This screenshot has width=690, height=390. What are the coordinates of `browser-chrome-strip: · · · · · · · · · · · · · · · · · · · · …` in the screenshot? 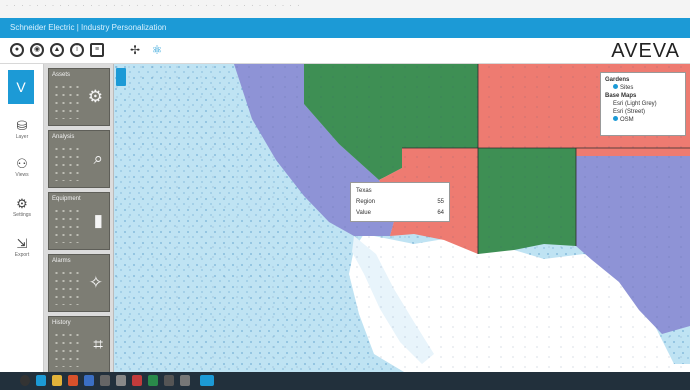 It's located at (345, 9).